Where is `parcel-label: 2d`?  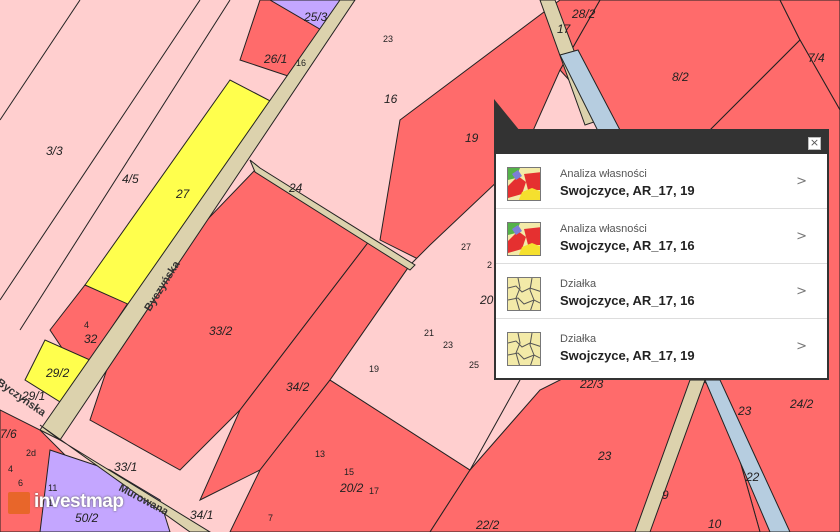 parcel-label: 2d is located at coordinates (31, 453).